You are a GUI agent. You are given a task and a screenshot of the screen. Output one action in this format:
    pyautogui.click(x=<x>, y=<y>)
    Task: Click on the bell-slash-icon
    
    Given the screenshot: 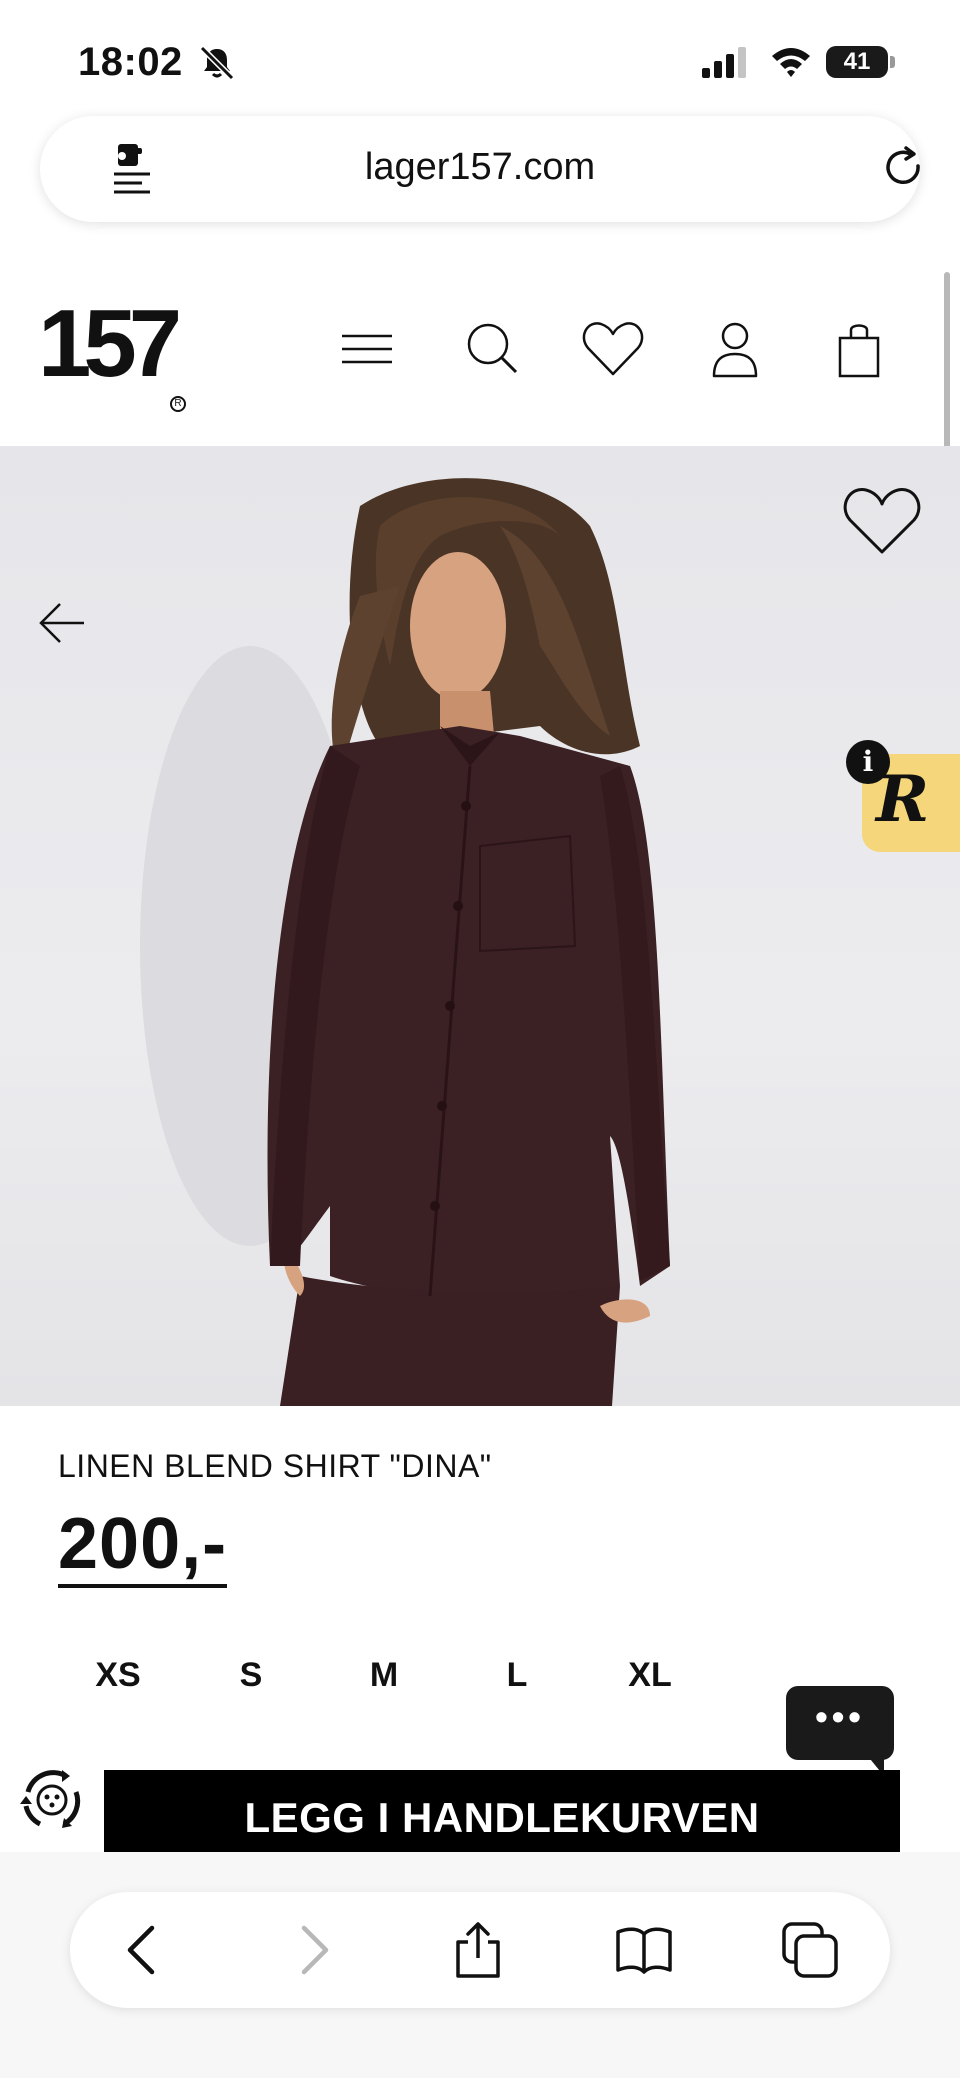 What is the action you would take?
    pyautogui.click(x=217, y=63)
    